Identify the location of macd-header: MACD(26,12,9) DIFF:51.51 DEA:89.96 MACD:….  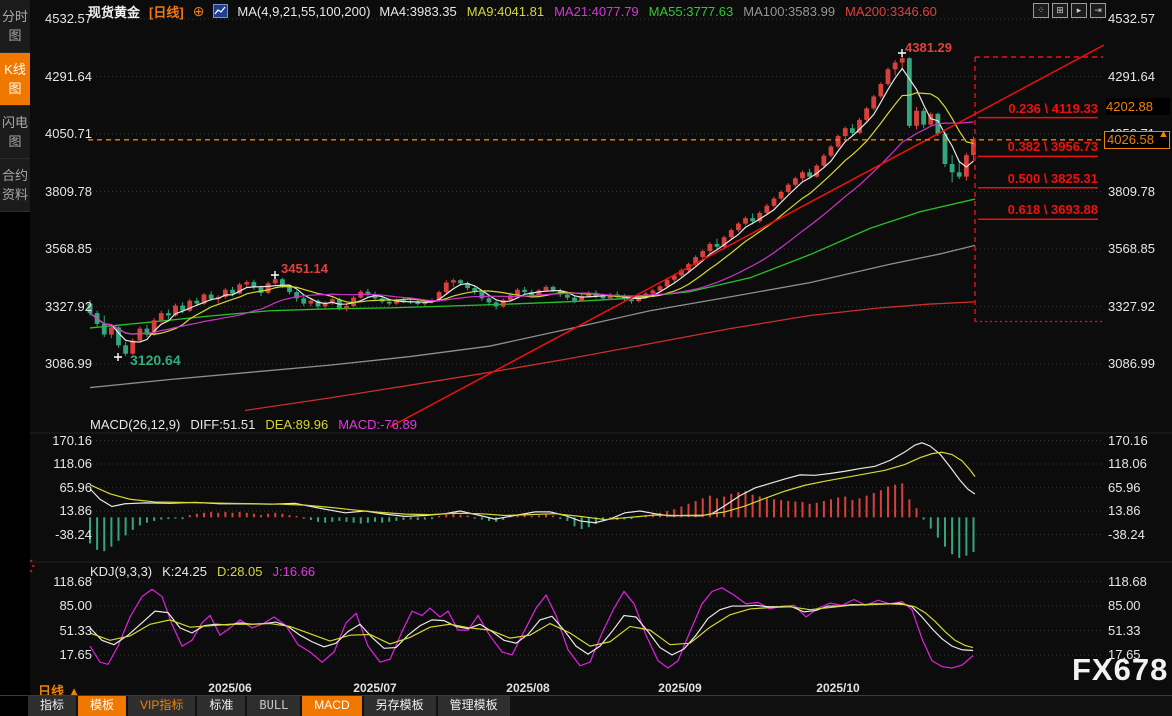
(253, 424).